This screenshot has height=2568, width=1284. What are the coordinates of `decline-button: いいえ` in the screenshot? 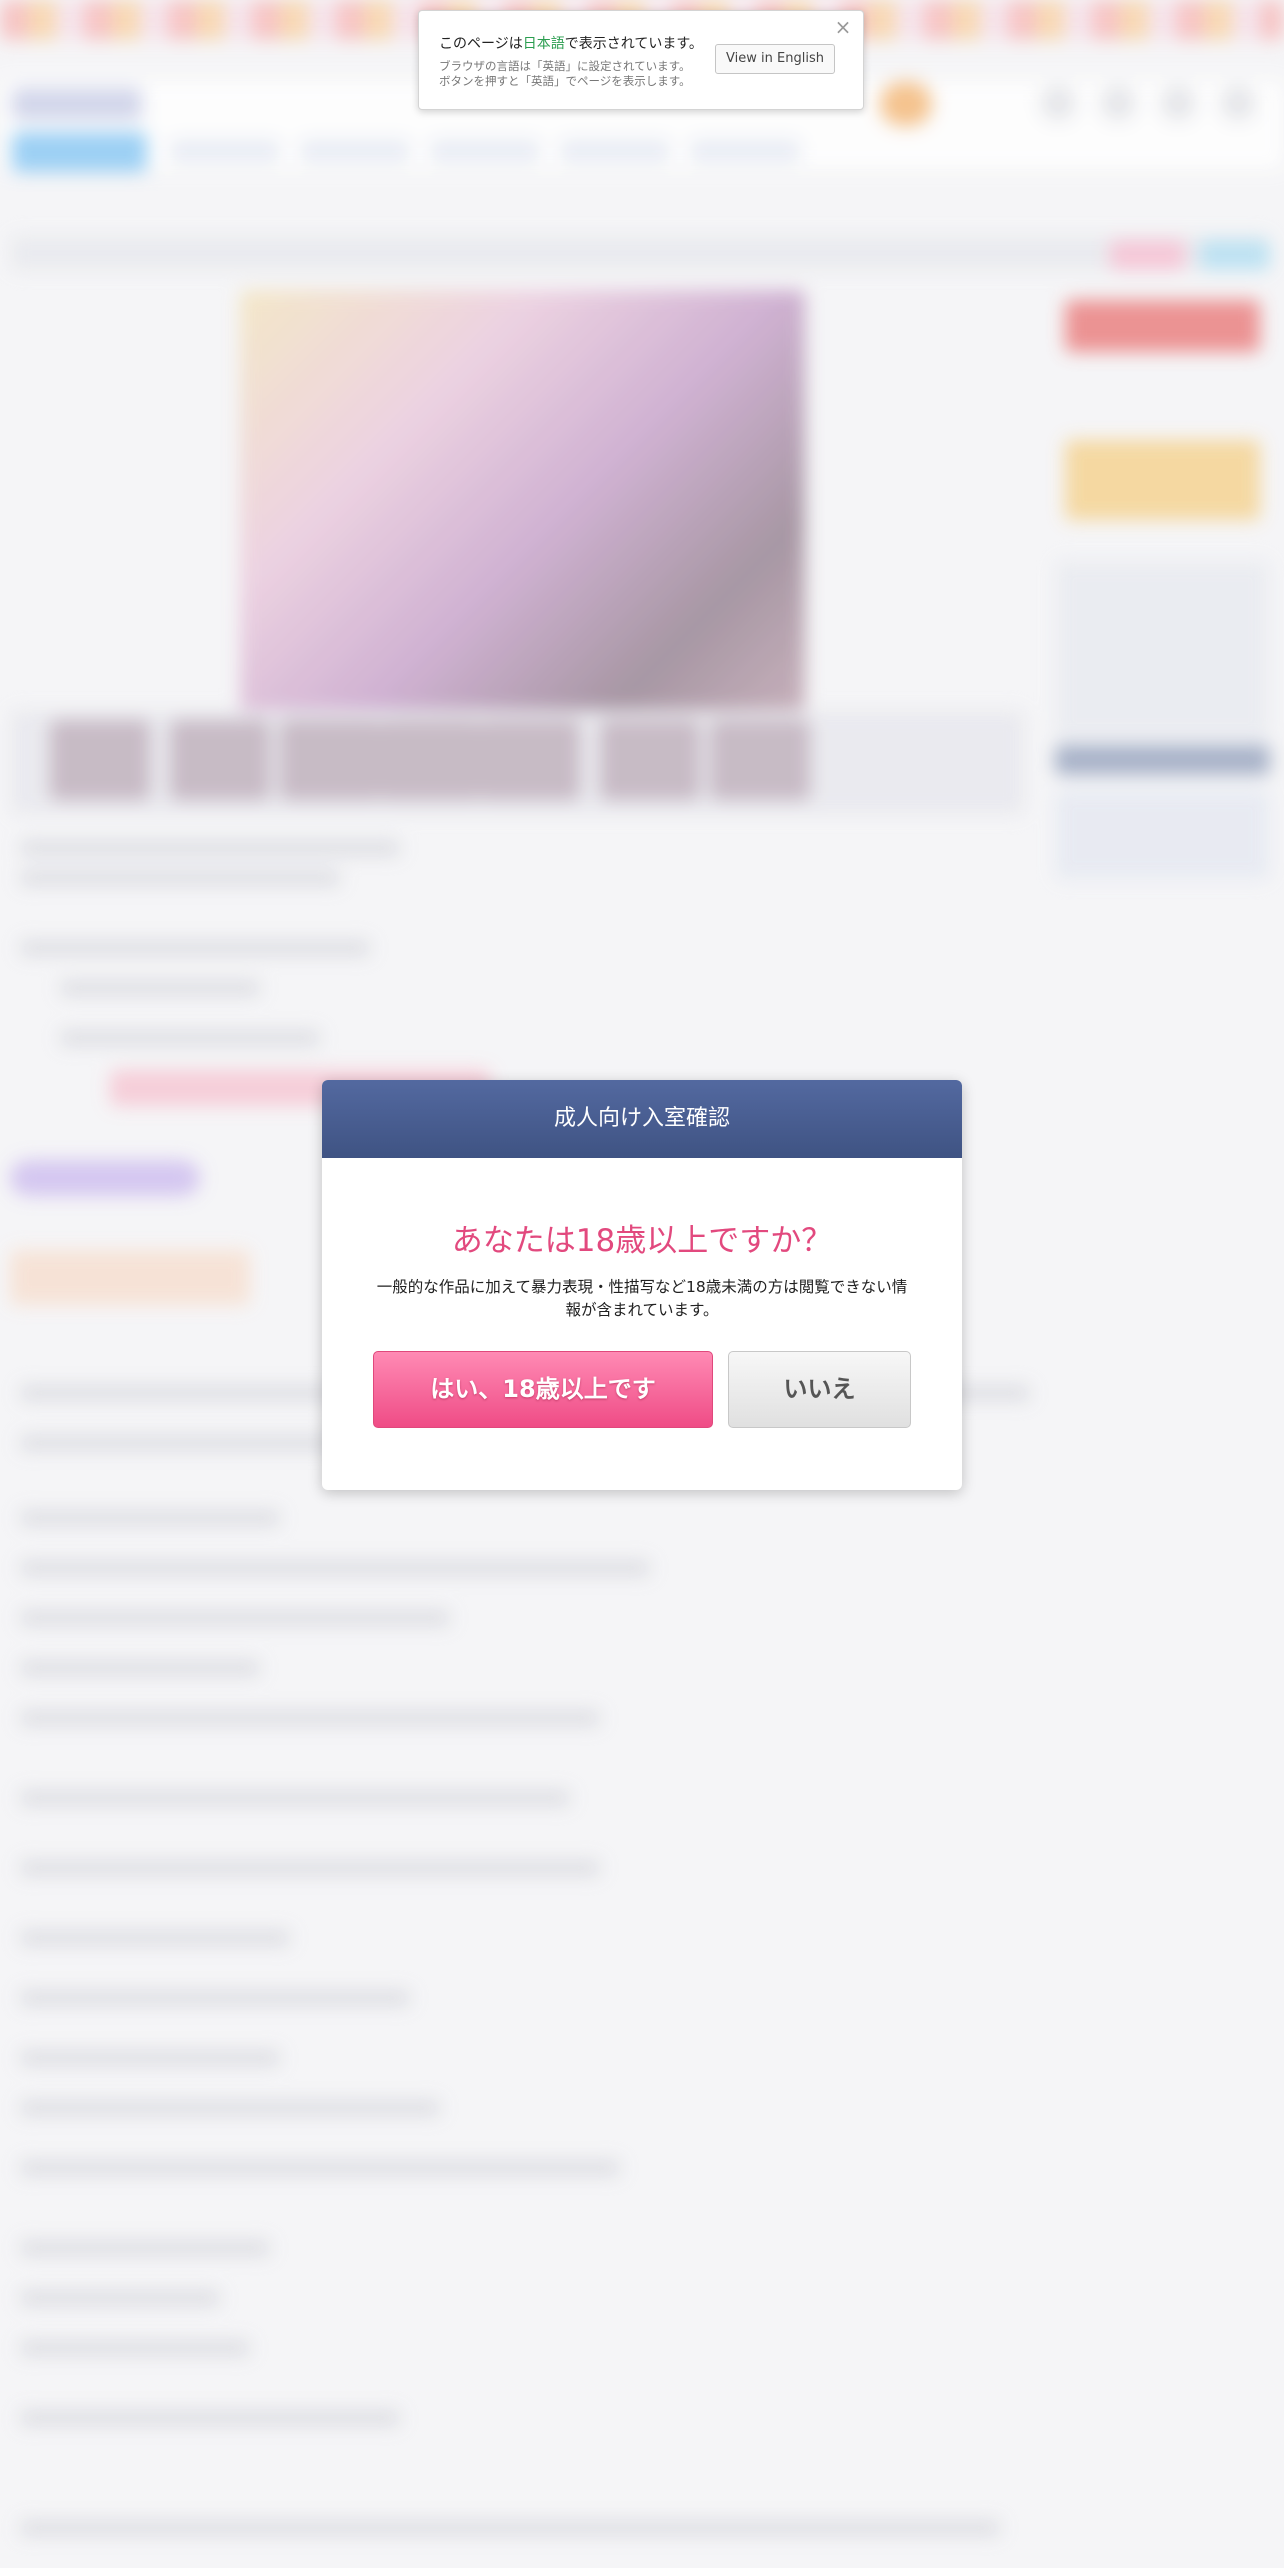 It's located at (819, 1389).